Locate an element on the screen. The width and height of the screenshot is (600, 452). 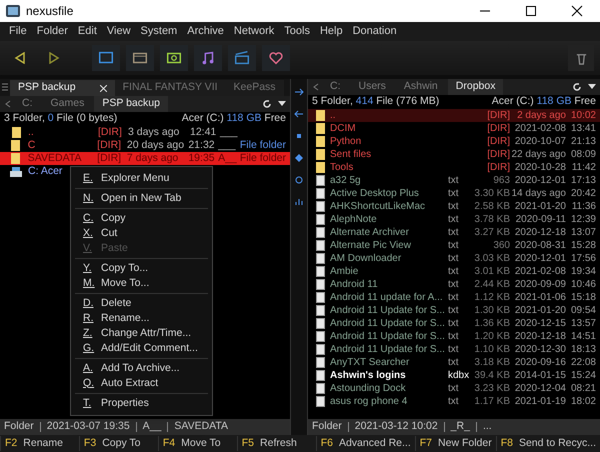
file-size: 1.30 KB is located at coordinates (491, 310).